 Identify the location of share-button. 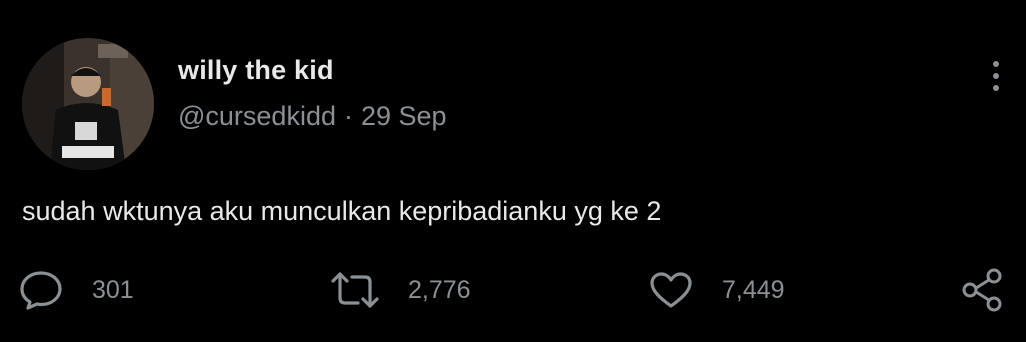
(983, 290).